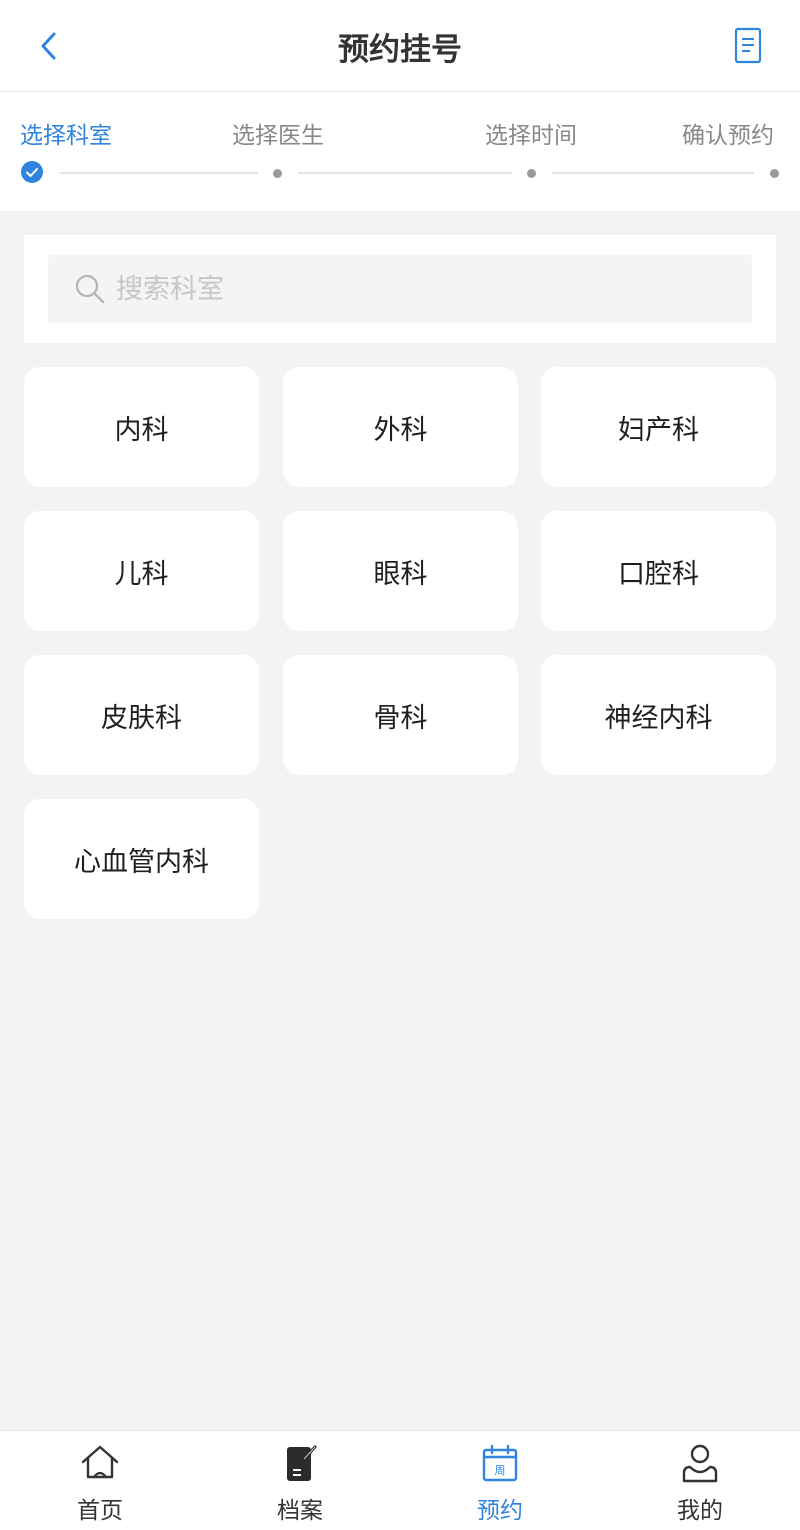  Describe the element at coordinates (531, 136) in the screenshot. I see `step-label-time: 选择时间` at that location.